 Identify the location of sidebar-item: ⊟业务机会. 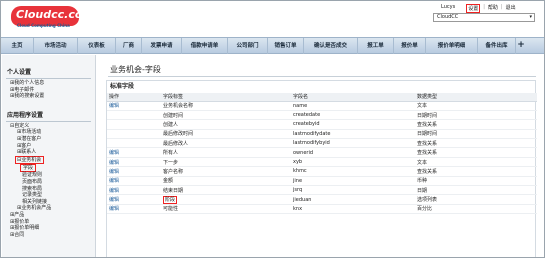
(30, 160).